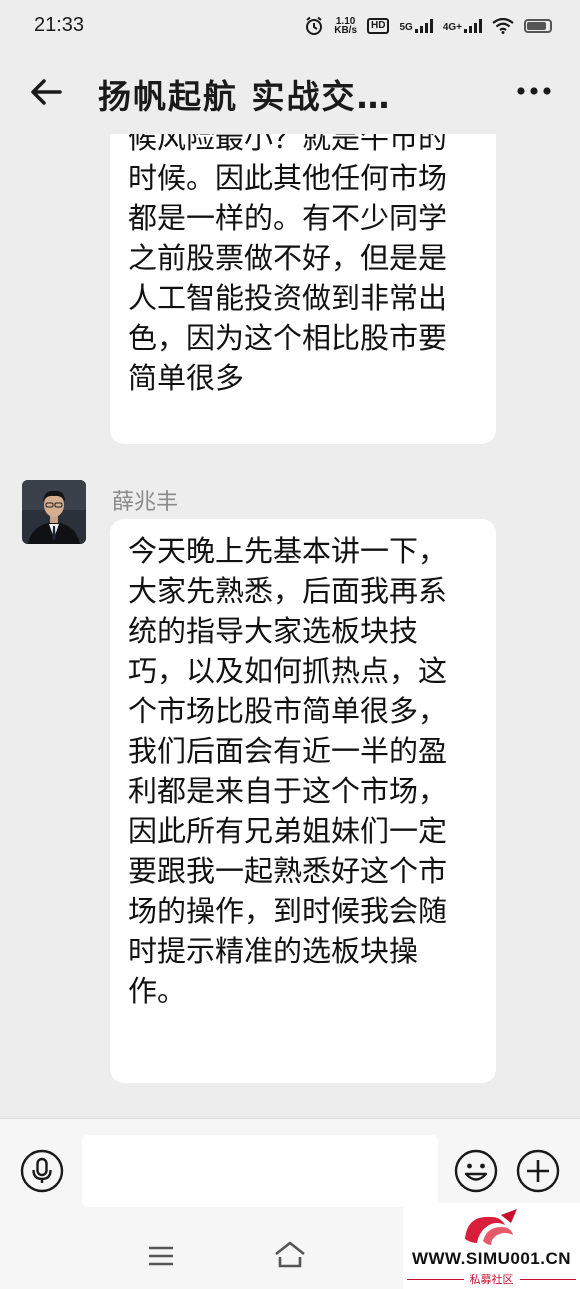 This screenshot has height=1289, width=580. Describe the element at coordinates (288, 751) in the screenshot. I see `message-line: 我们后面会有近一半的盈` at that location.